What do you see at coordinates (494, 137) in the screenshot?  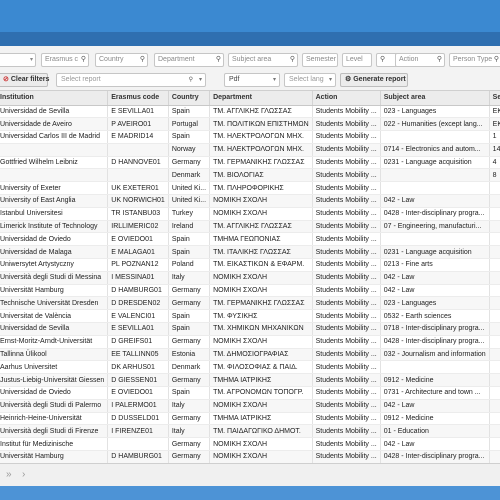 I see `table-cell: 1` at bounding box center [494, 137].